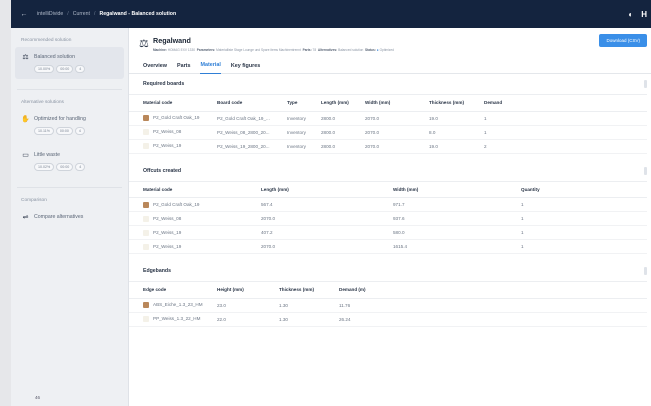 The height and width of the screenshot is (406, 651). I want to click on meta-value: Optimized, so click(386, 50).